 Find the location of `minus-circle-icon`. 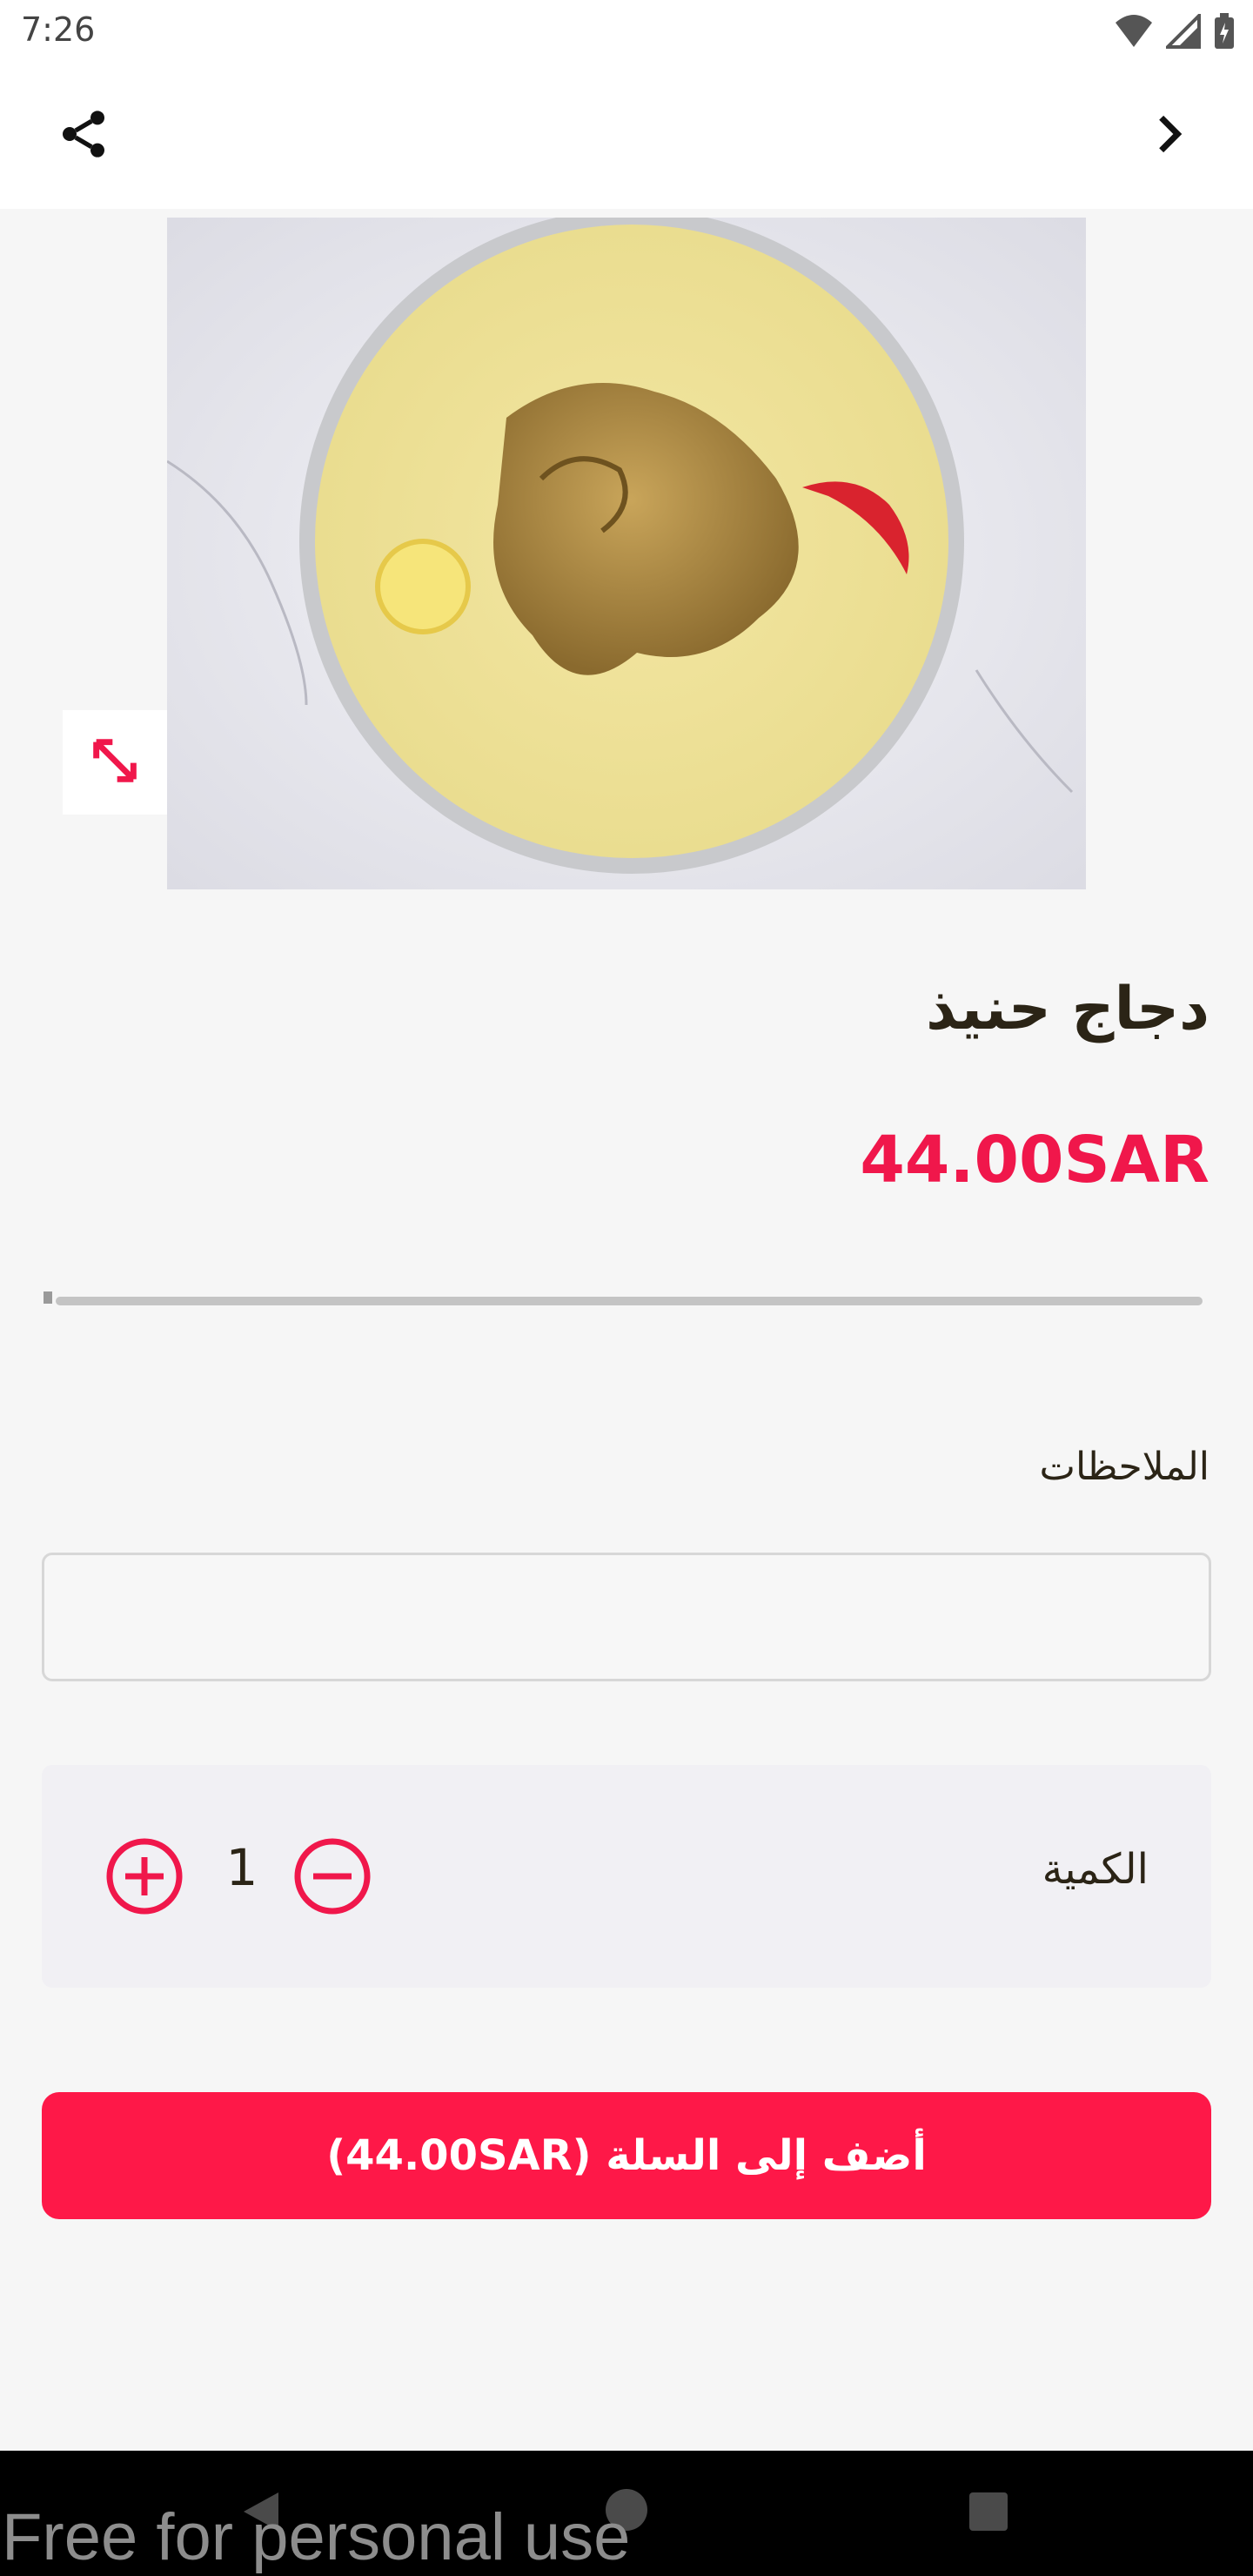

minus-circle-icon is located at coordinates (332, 1880).